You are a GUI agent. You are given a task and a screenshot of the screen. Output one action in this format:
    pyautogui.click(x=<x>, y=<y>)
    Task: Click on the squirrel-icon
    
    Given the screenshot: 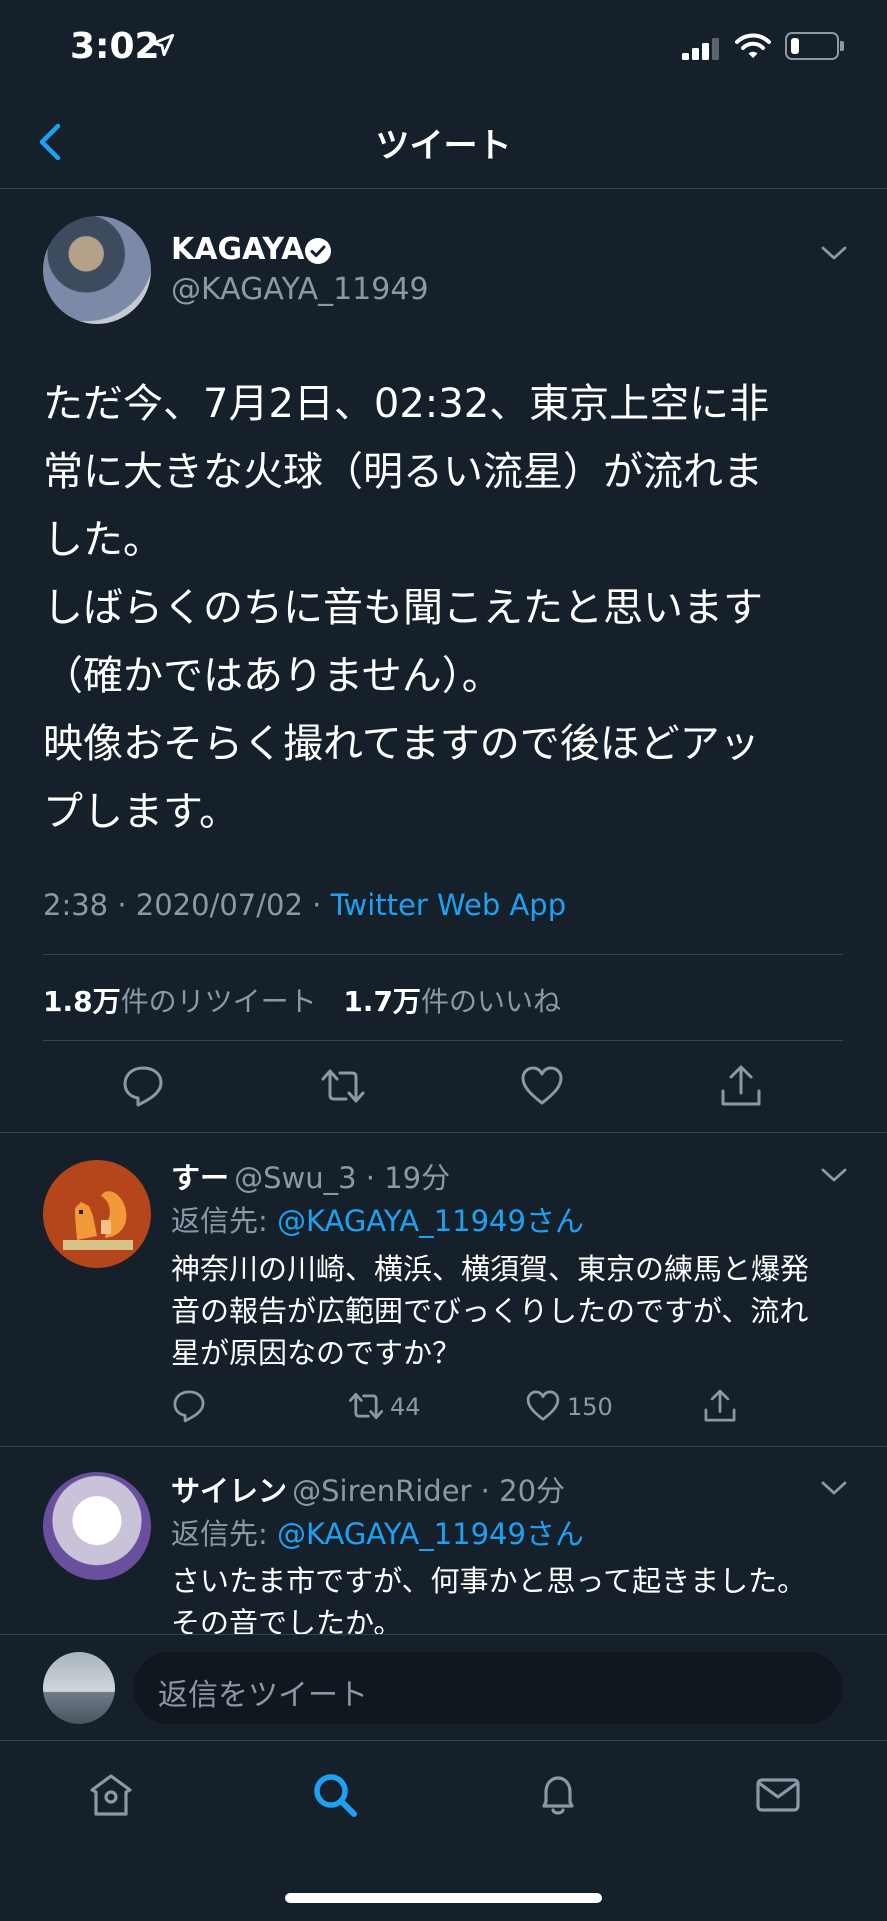 What is the action you would take?
    pyautogui.click(x=98, y=1220)
    